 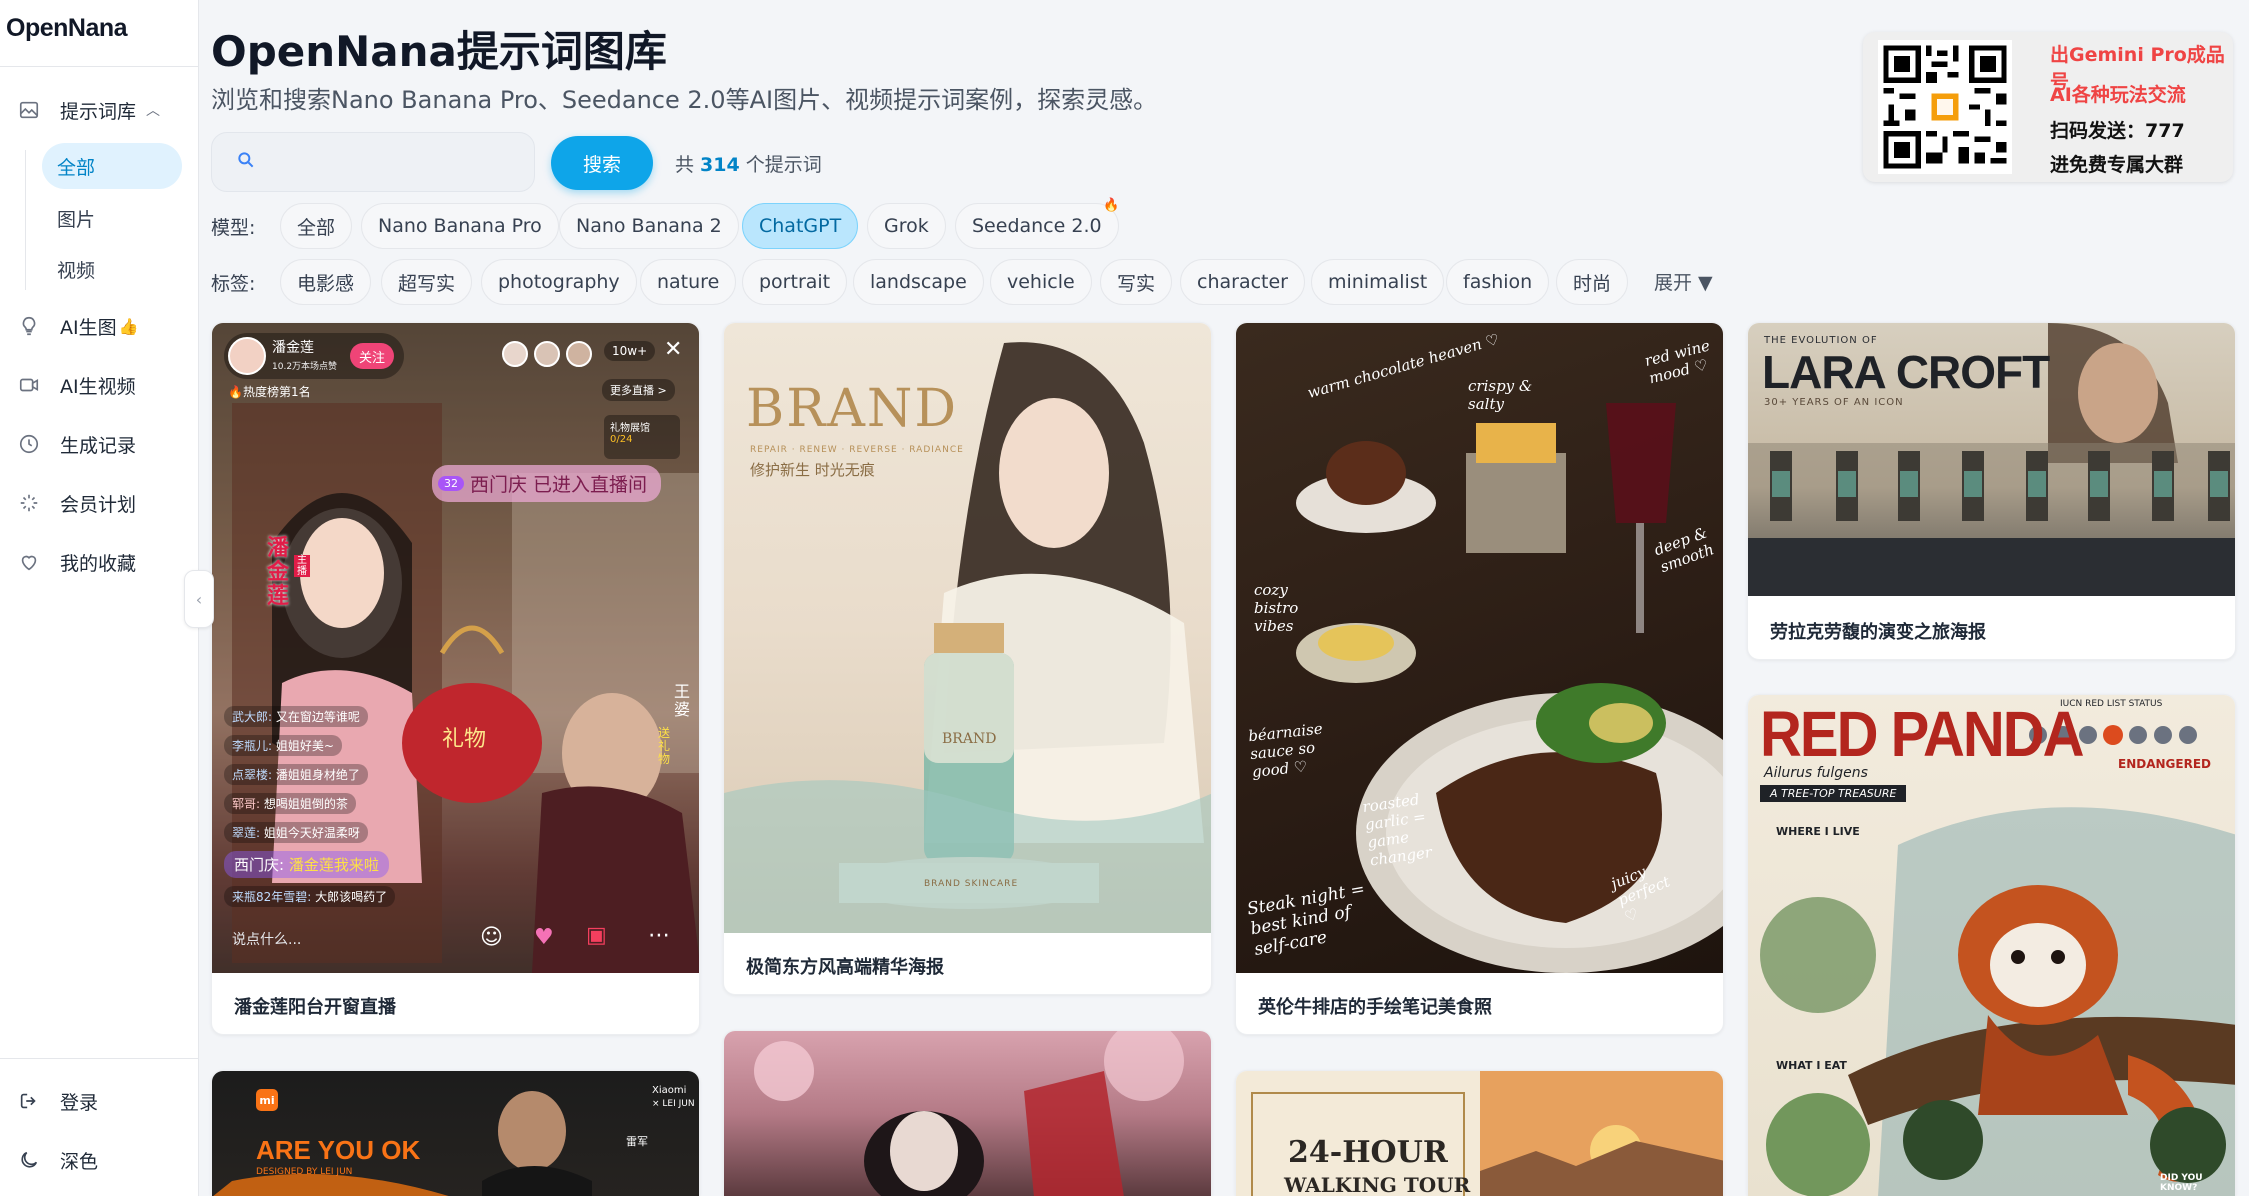 I want to click on more-icon: ⋯, so click(x=659, y=935).